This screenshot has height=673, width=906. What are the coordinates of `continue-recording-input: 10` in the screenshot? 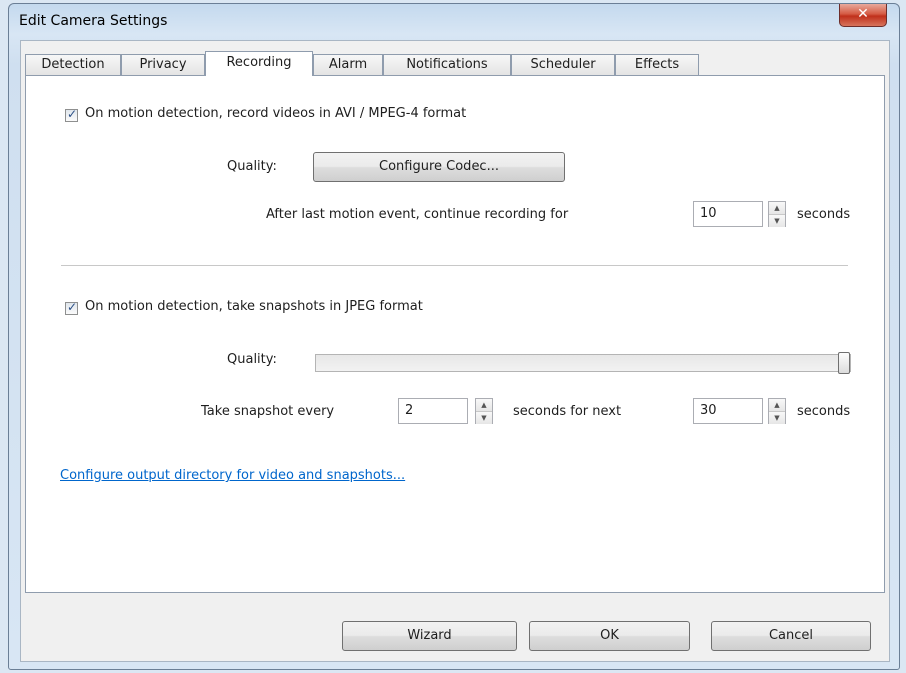 It's located at (728, 214).